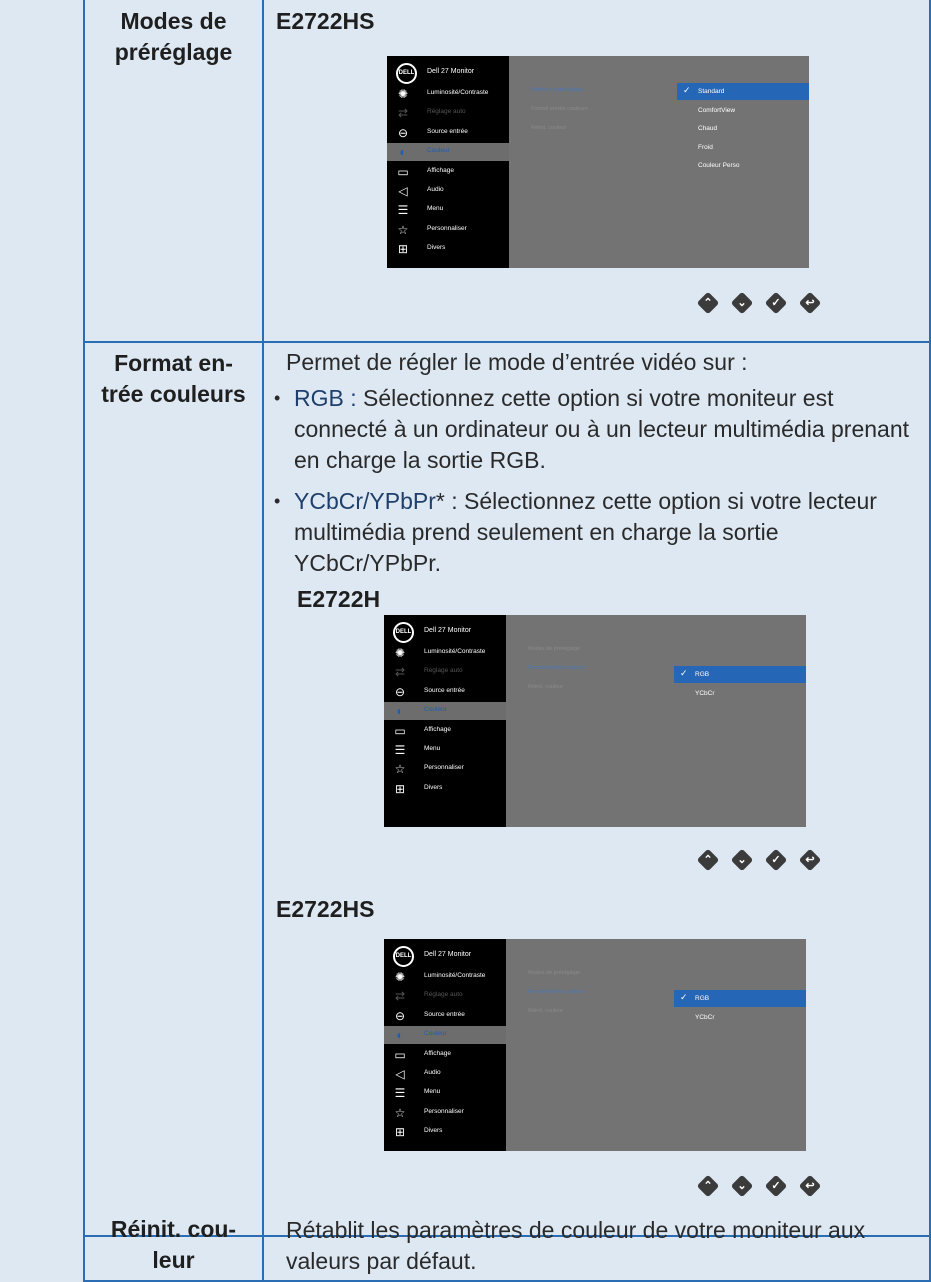  I want to click on osd-option: ComfortView, so click(743, 110).